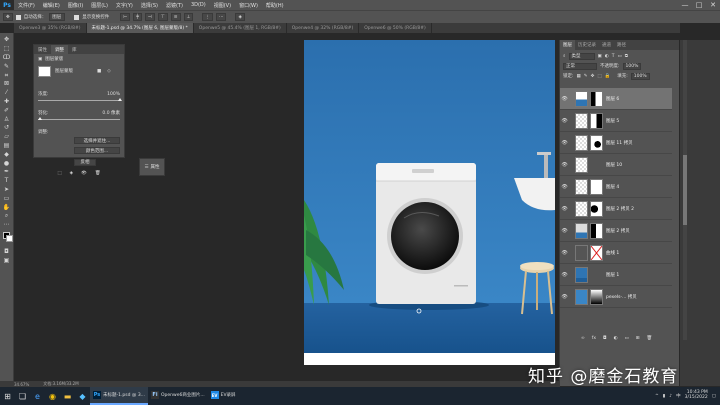  I want to click on delete-mask-icon: 🗑, so click(98, 173).